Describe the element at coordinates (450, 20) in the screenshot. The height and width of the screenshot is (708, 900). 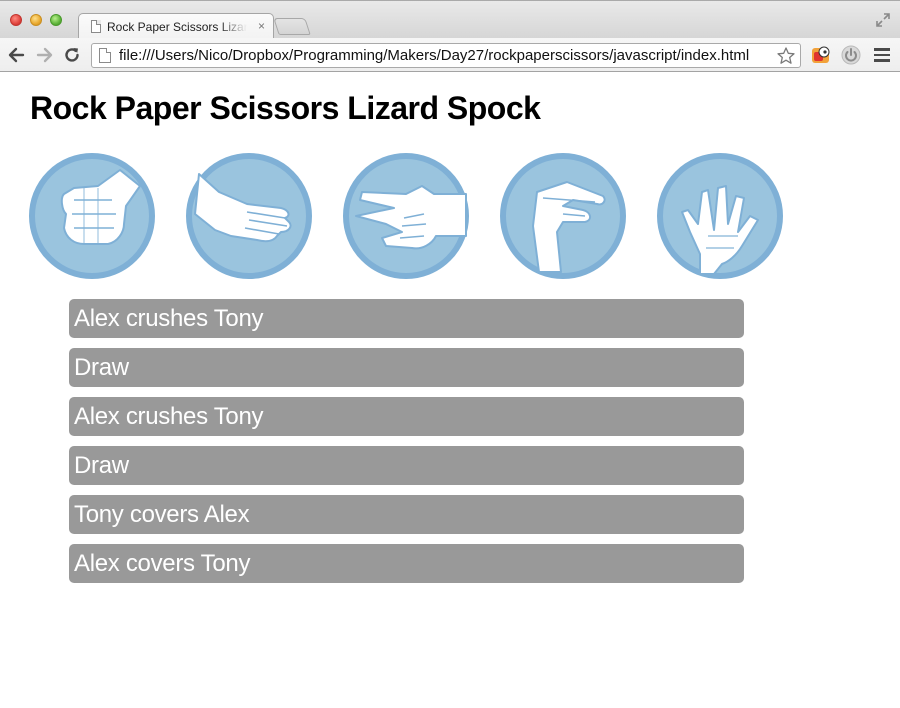
I see `window-titlebar: Rock Paper Scissors Lizard Spock ×` at that location.